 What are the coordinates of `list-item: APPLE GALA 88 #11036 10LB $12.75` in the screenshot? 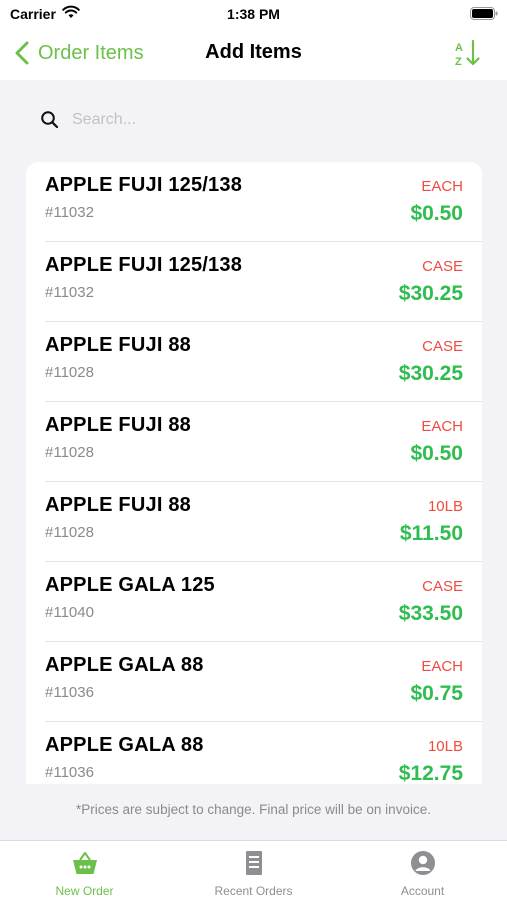 It's located at (254, 753).